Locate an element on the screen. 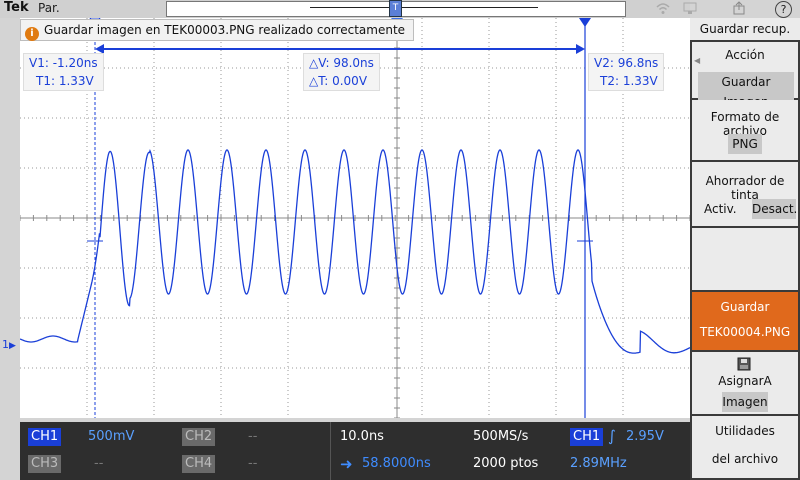 The image size is (800, 480). wifi-icon is located at coordinates (663, 8).